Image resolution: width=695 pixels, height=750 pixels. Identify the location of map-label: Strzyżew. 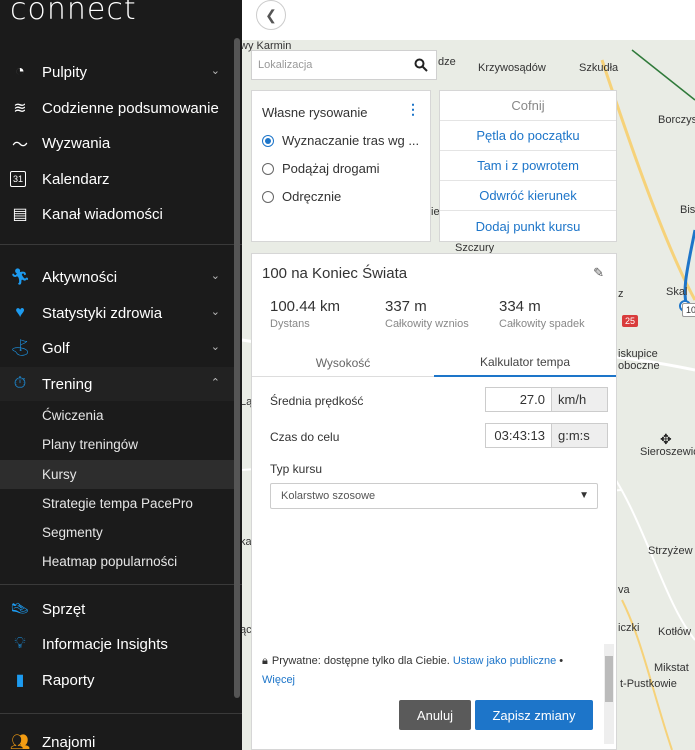
(670, 551).